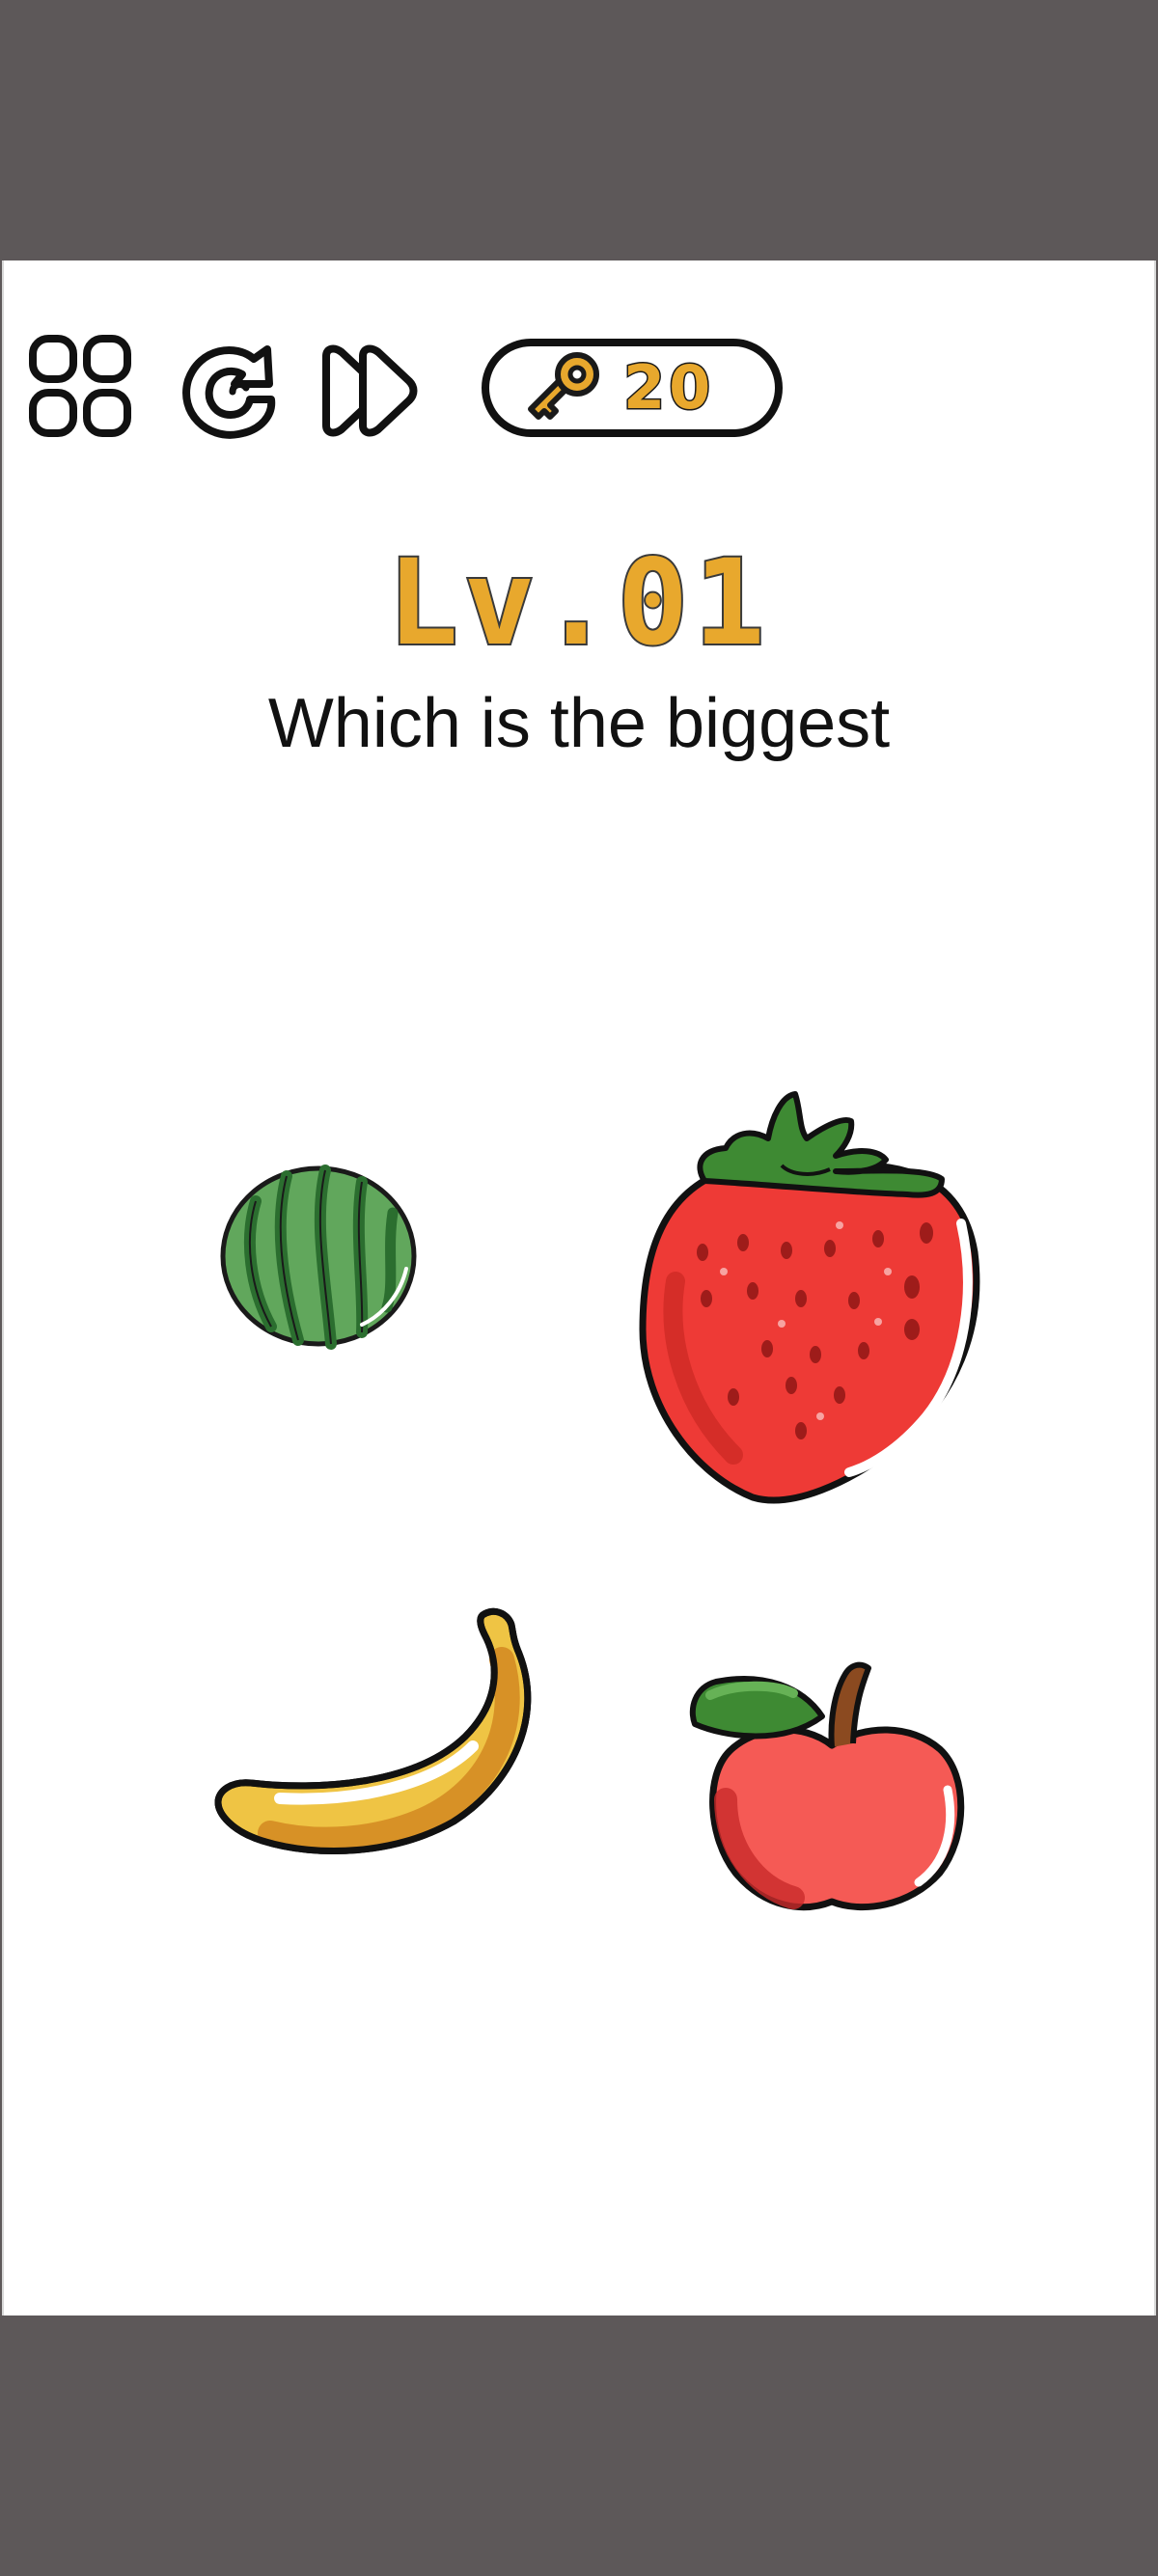 The image size is (1158, 2576). I want to click on bottom-letterbox, so click(579, 2446).